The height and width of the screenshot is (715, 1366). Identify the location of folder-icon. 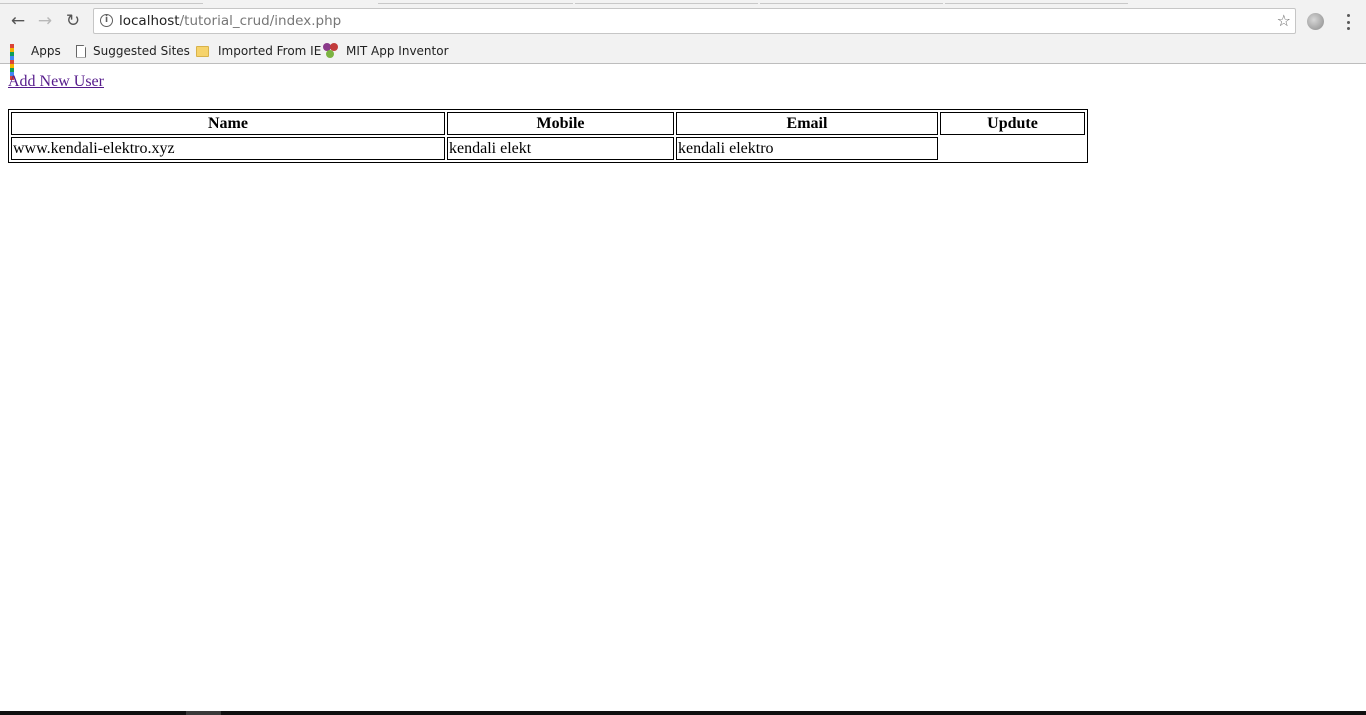
(202, 51).